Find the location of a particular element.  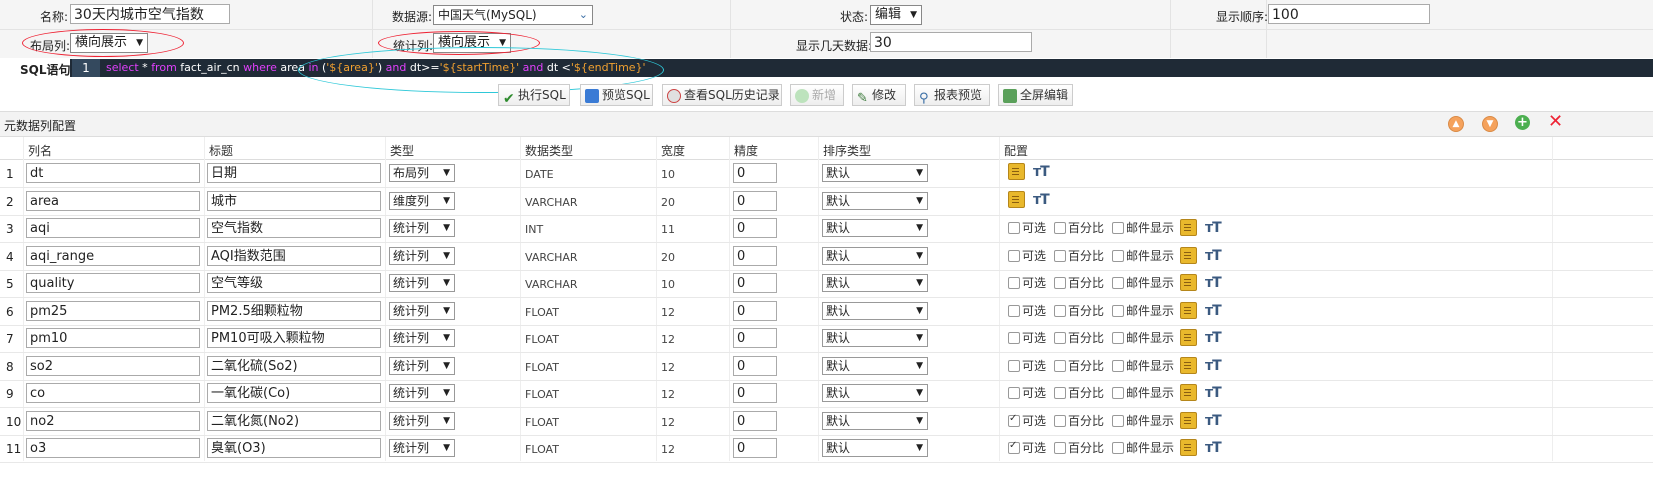

add-row-icon: + is located at coordinates (1522, 122).